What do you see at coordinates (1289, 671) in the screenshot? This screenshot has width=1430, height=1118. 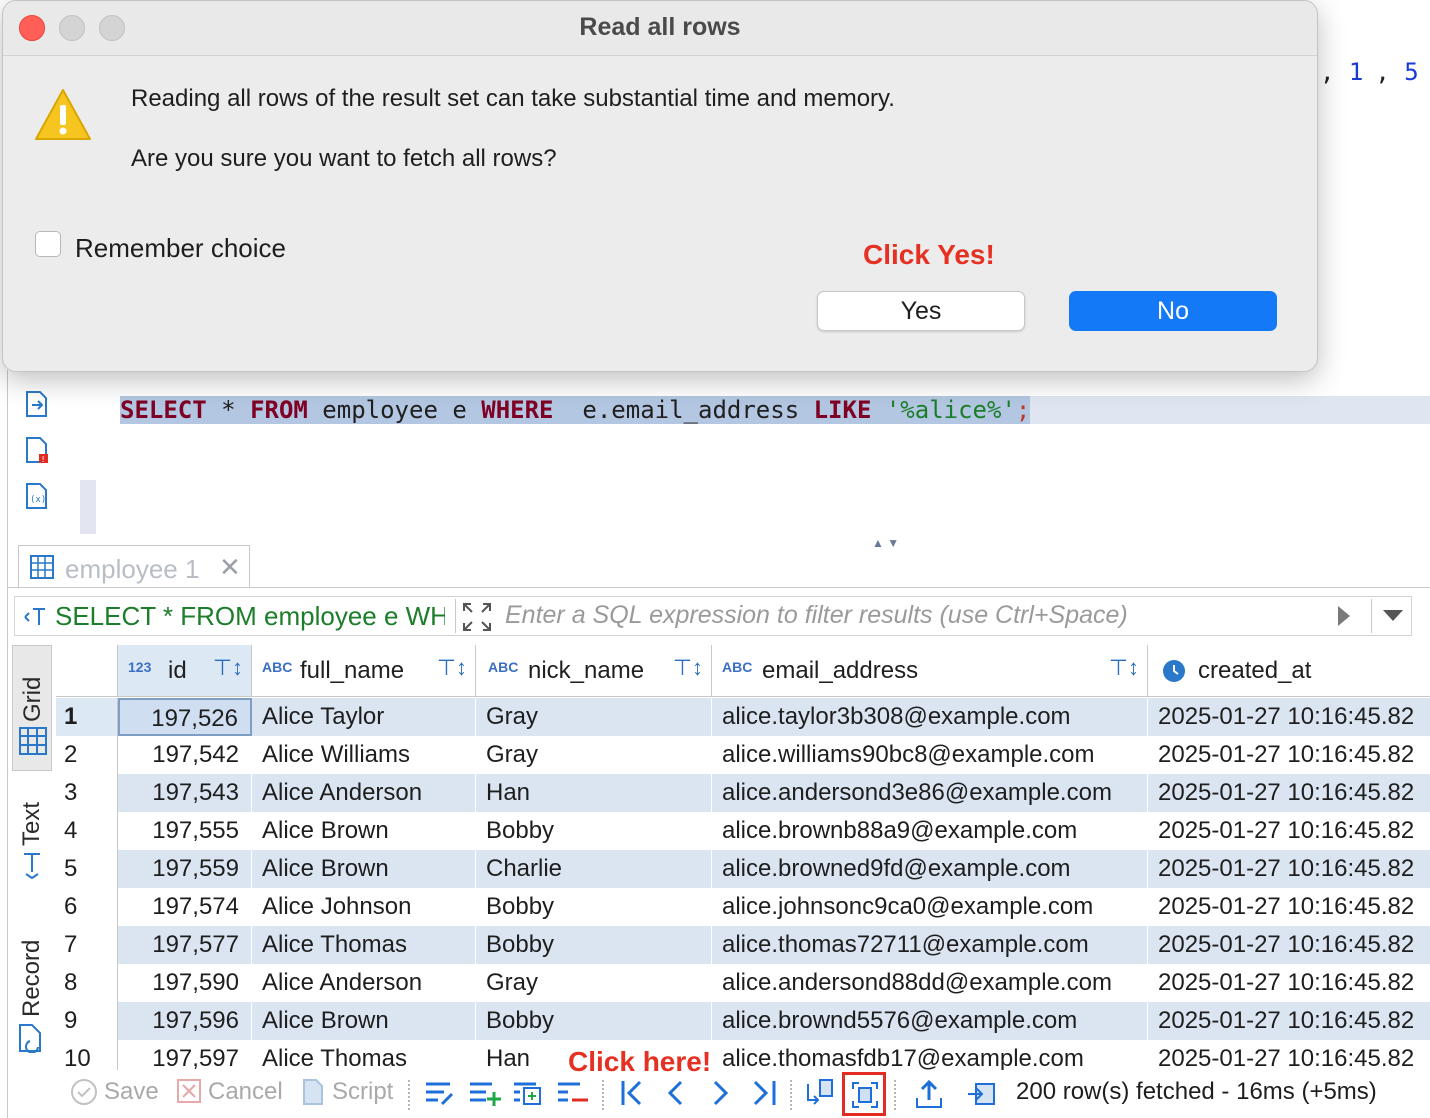 I see `column-header-created-at: created_at` at bounding box center [1289, 671].